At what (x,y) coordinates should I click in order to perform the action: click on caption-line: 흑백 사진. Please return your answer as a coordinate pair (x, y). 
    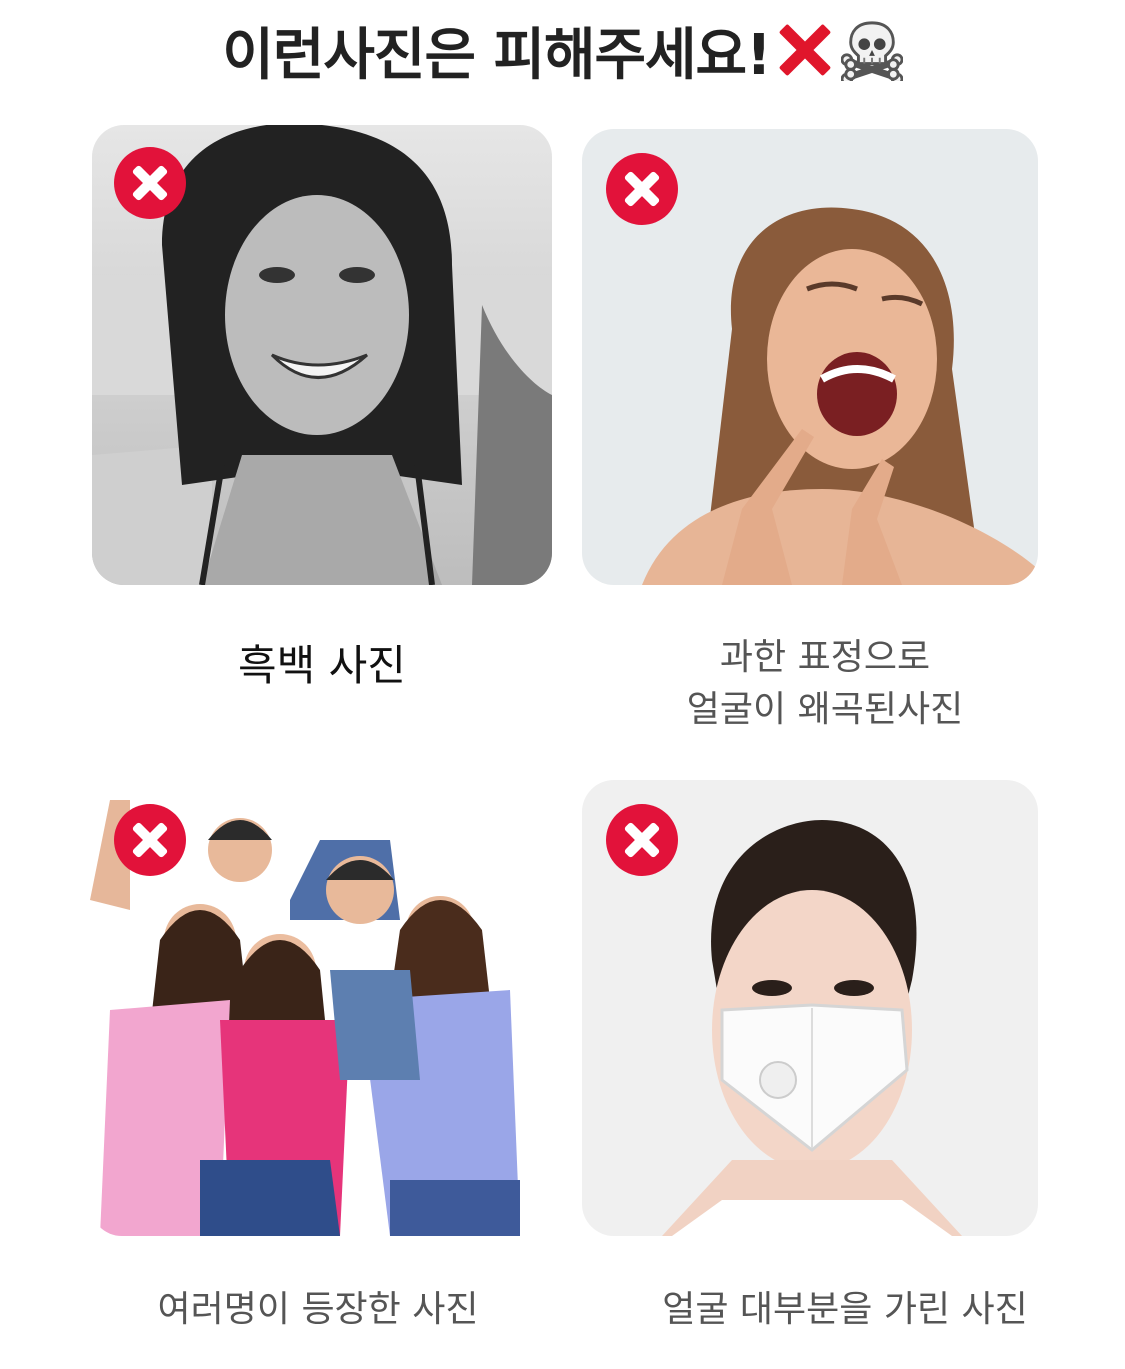
    Looking at the image, I should click on (322, 665).